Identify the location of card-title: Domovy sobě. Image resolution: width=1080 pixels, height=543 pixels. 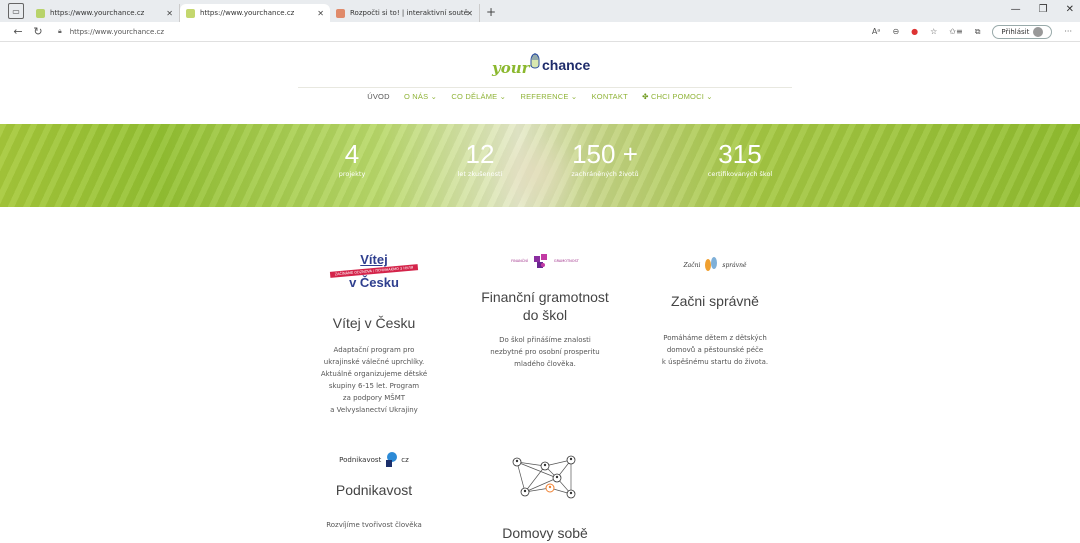
(545, 533).